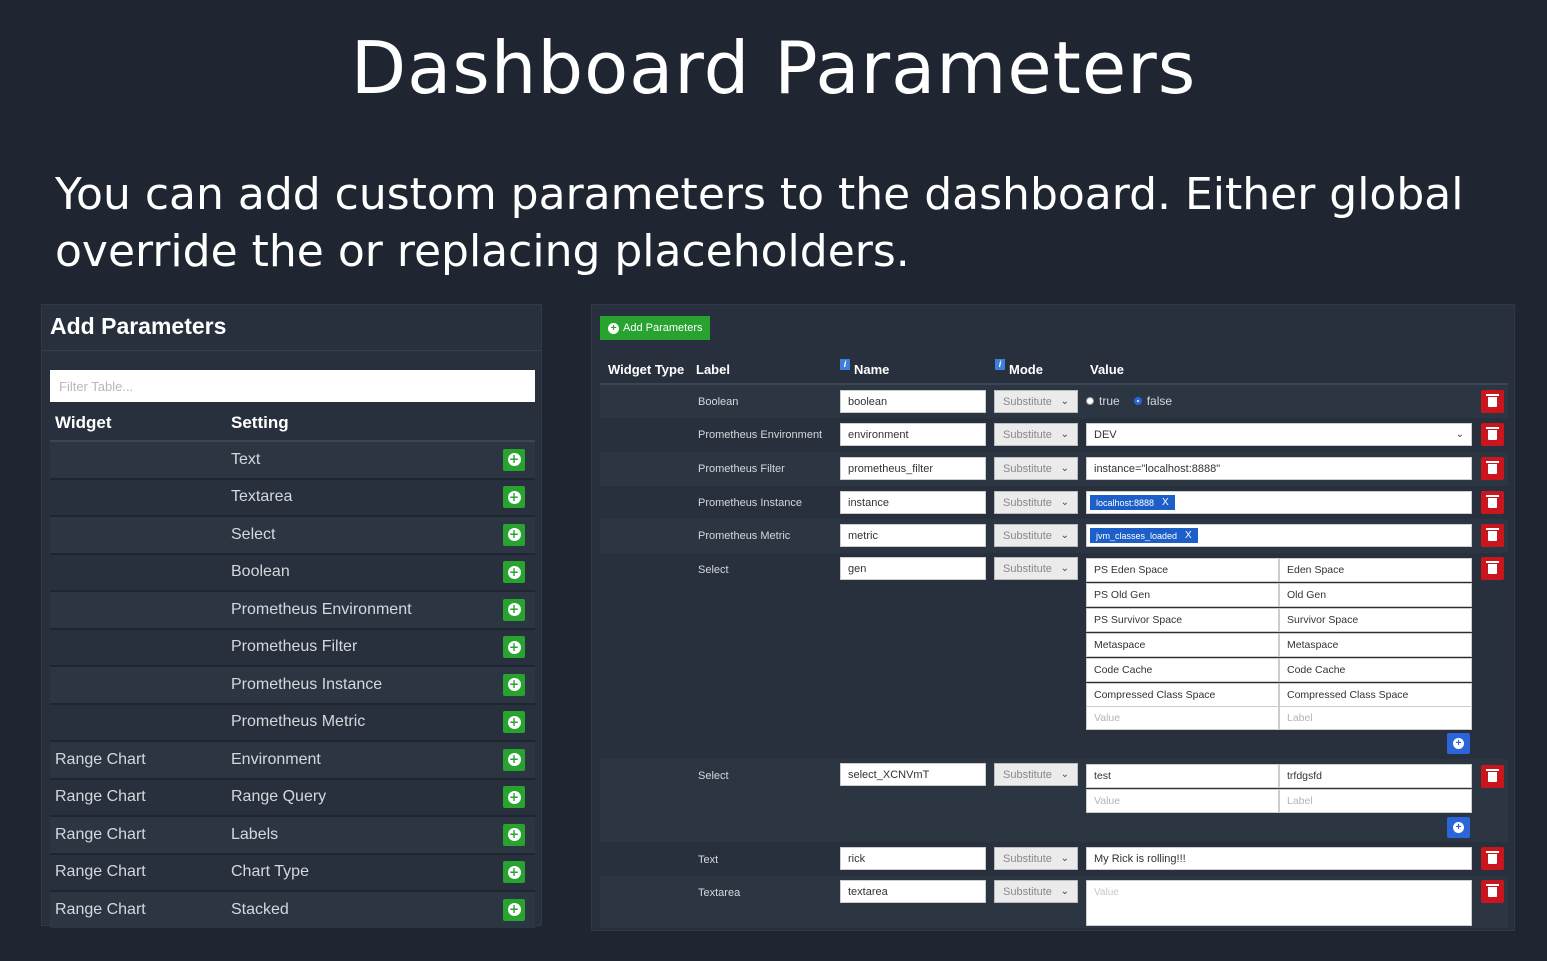 This screenshot has width=1547, height=961. I want to click on option-label-cell: Metaspace, so click(1375, 645).